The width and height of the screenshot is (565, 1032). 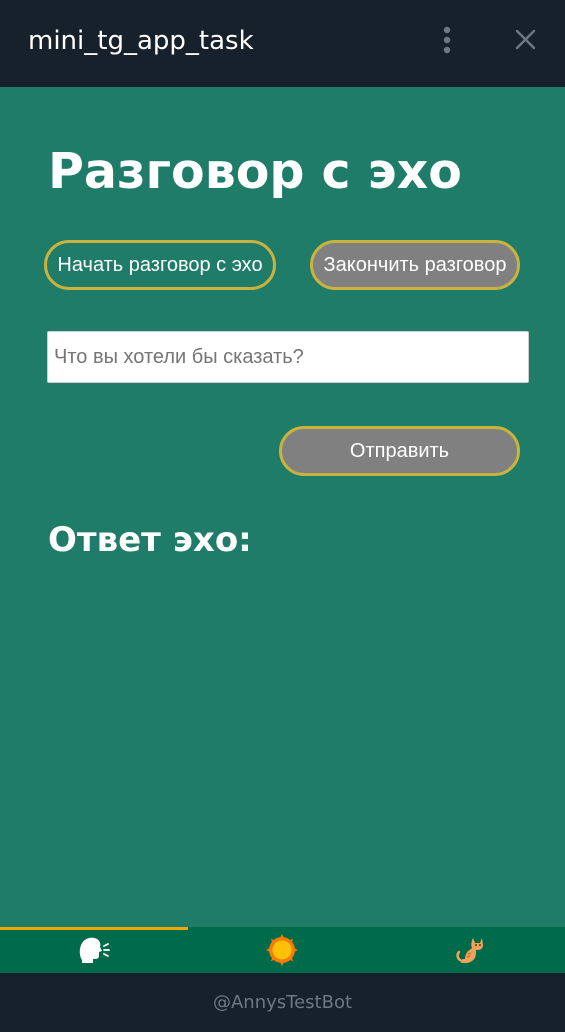 I want to click on bot-handle: @AnnysTestBot, so click(x=282, y=1002).